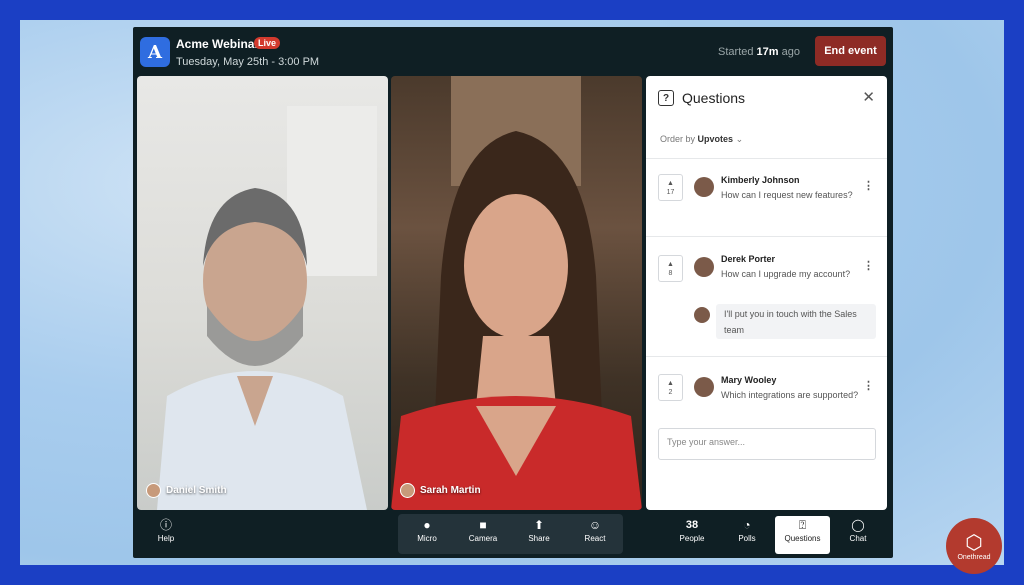 The height and width of the screenshot is (585, 1024). What do you see at coordinates (802, 525) in the screenshot?
I see `question-icon: ⍰` at bounding box center [802, 525].